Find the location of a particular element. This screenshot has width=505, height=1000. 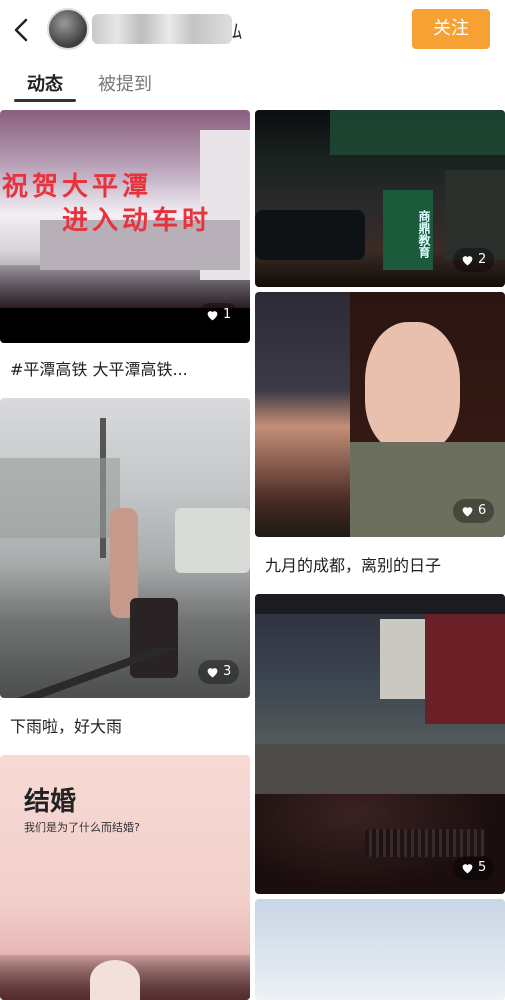

top-bar: ﾑ 关注 is located at coordinates (252, 31).